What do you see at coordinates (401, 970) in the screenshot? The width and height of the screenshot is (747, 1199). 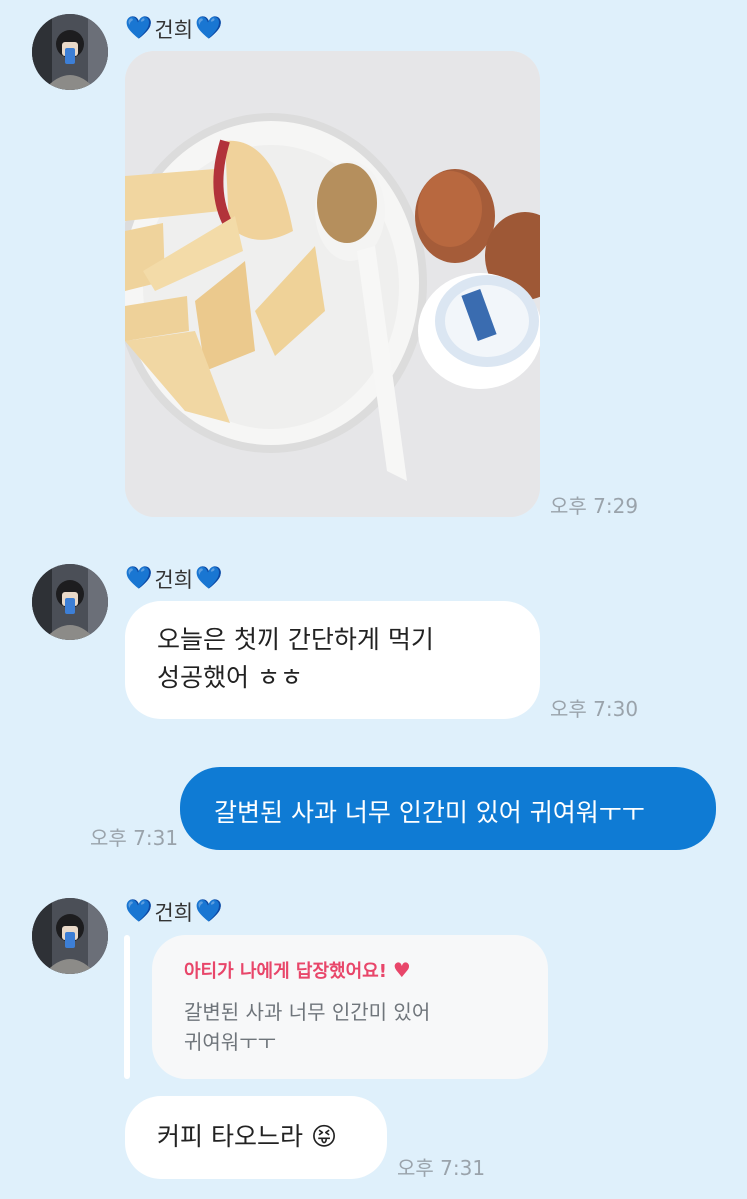 I see `heart-icon: ♥` at bounding box center [401, 970].